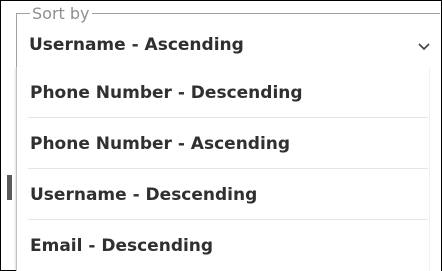  I want to click on background-edge-mark, so click(9, 187).